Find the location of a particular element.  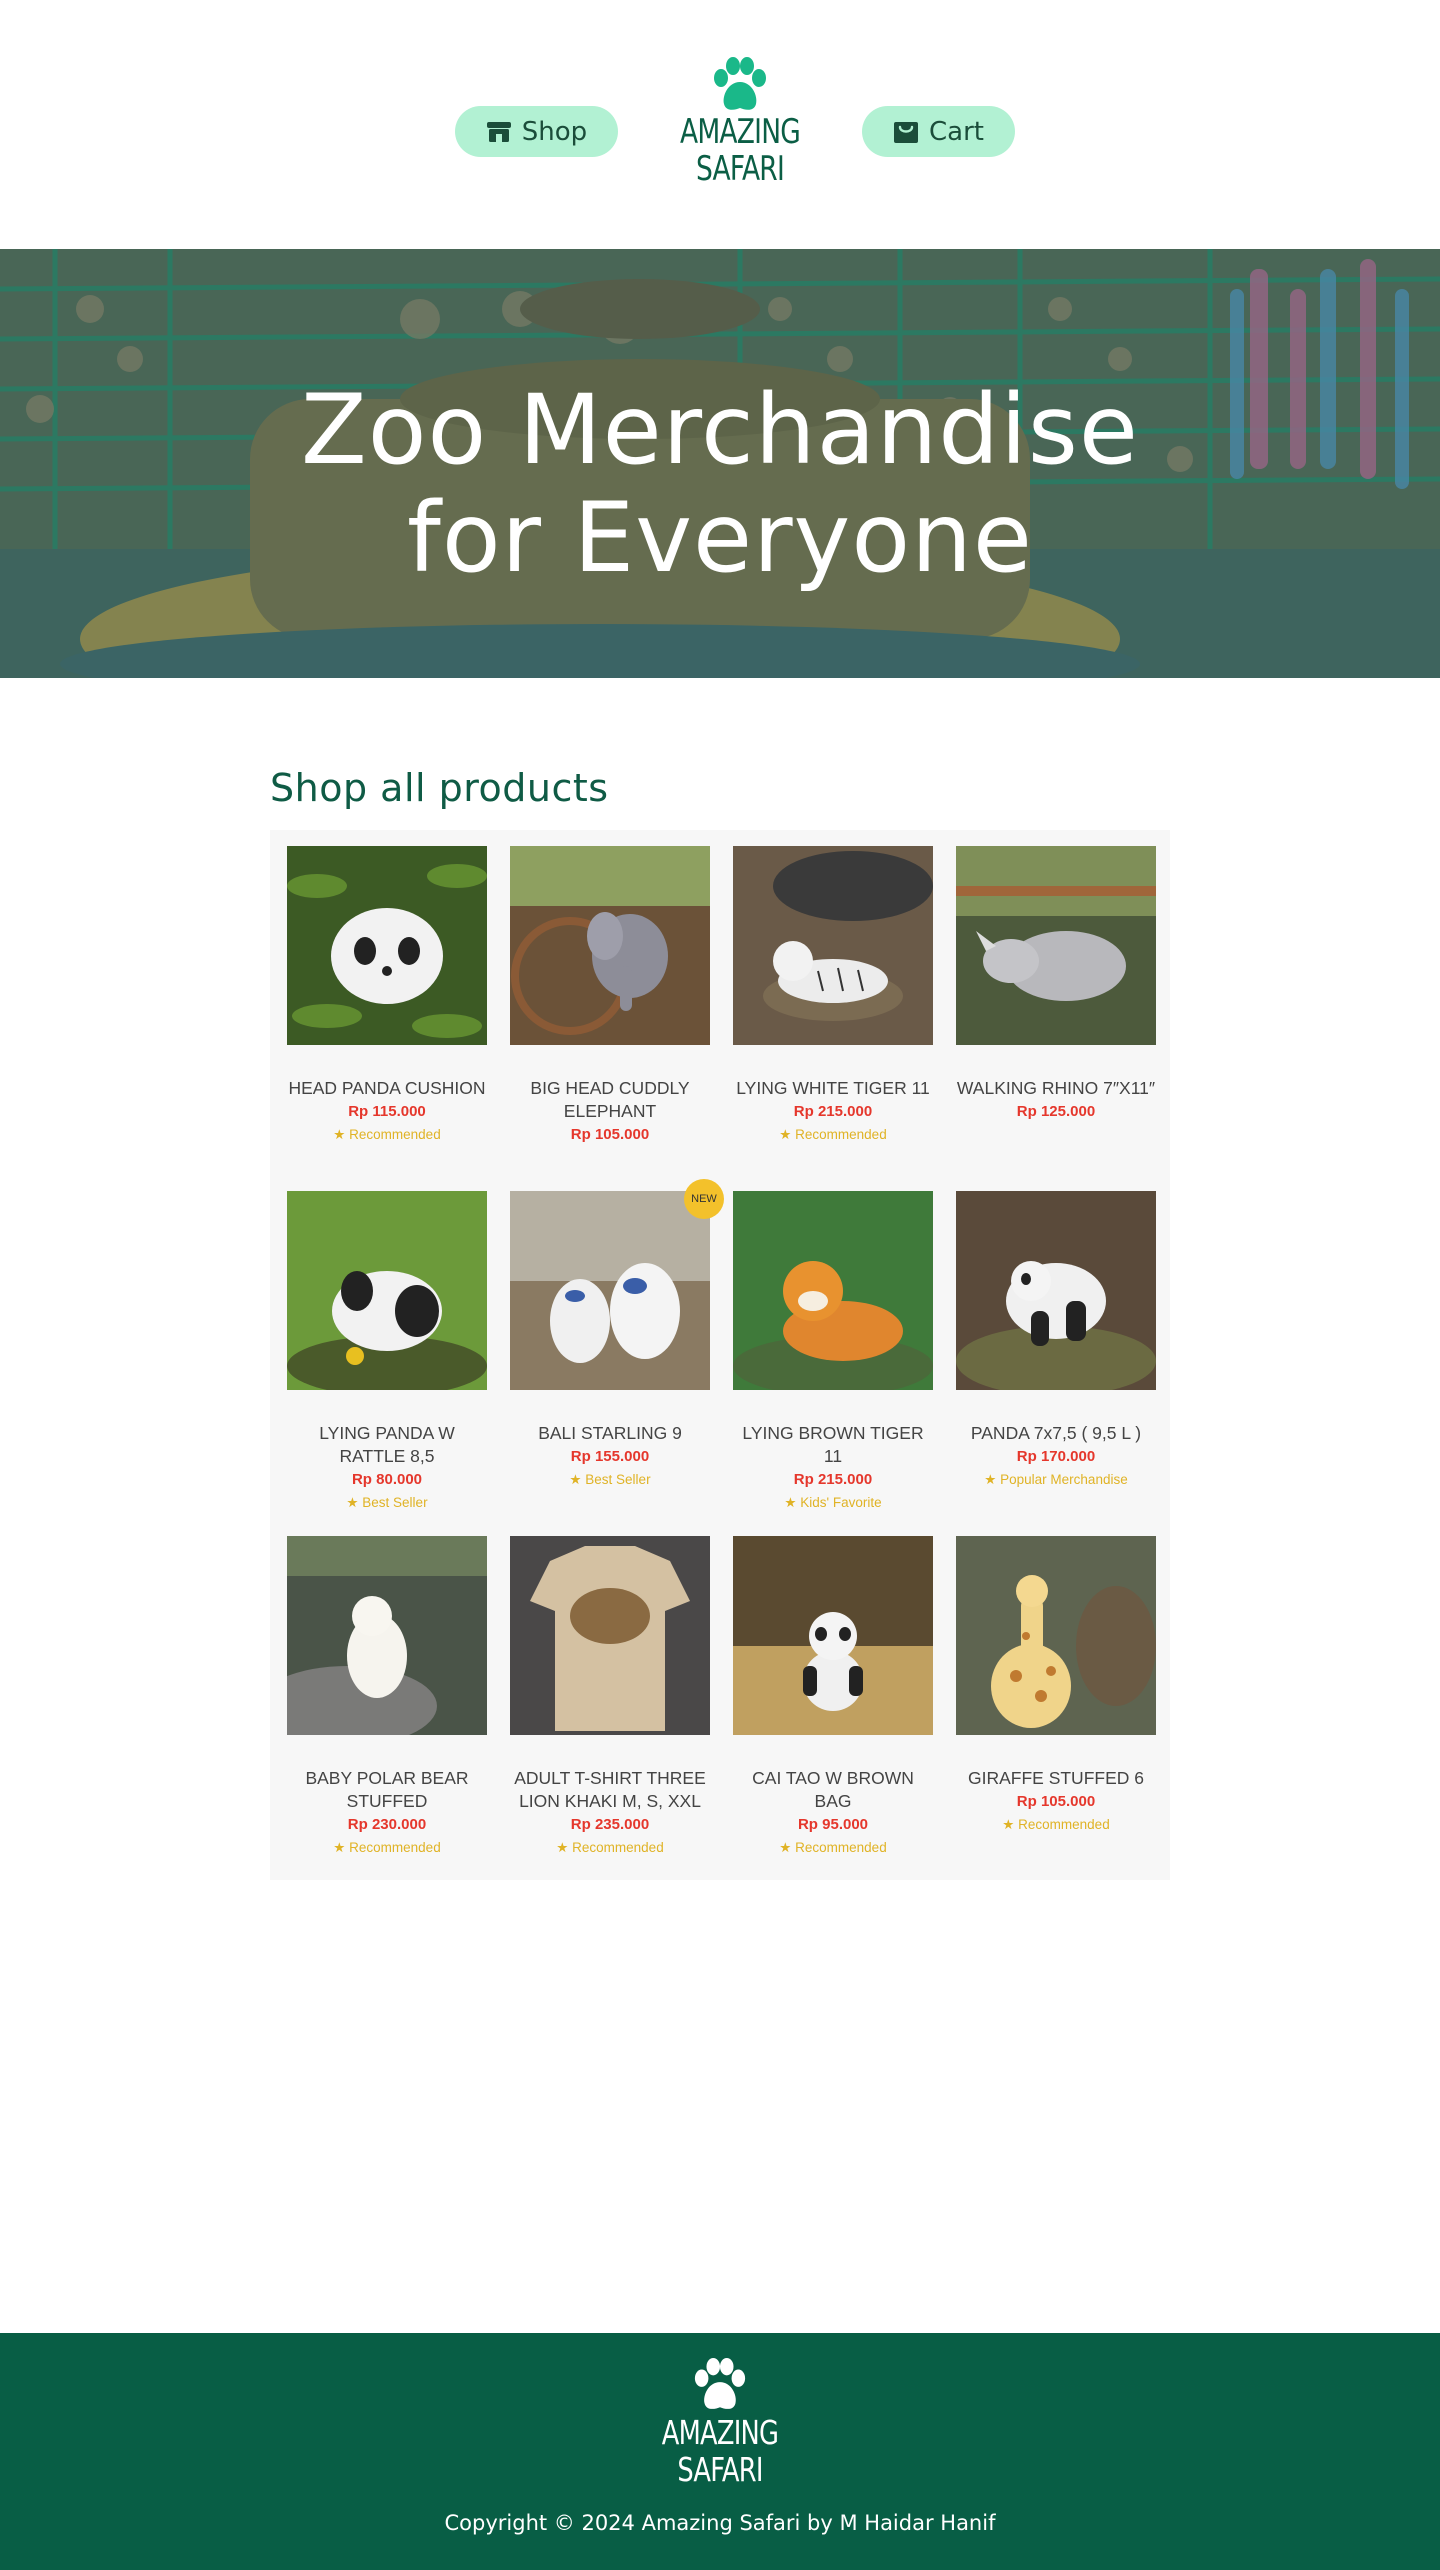

product-image-tshirt is located at coordinates (610, 1635).